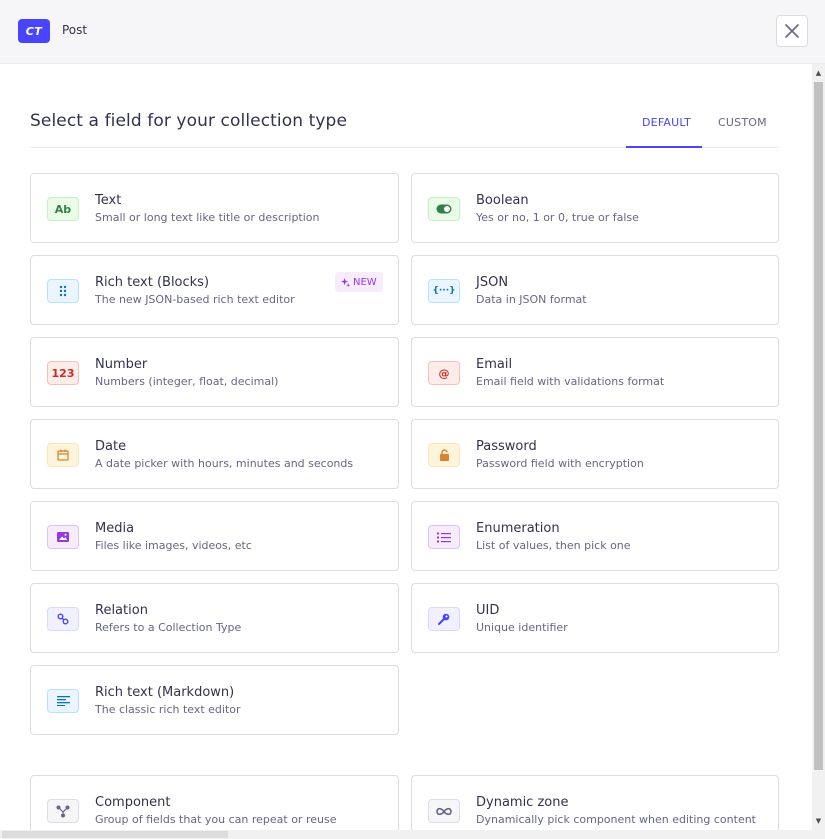  What do you see at coordinates (189, 121) in the screenshot?
I see `page-title: Select a field for your collection type` at bounding box center [189, 121].